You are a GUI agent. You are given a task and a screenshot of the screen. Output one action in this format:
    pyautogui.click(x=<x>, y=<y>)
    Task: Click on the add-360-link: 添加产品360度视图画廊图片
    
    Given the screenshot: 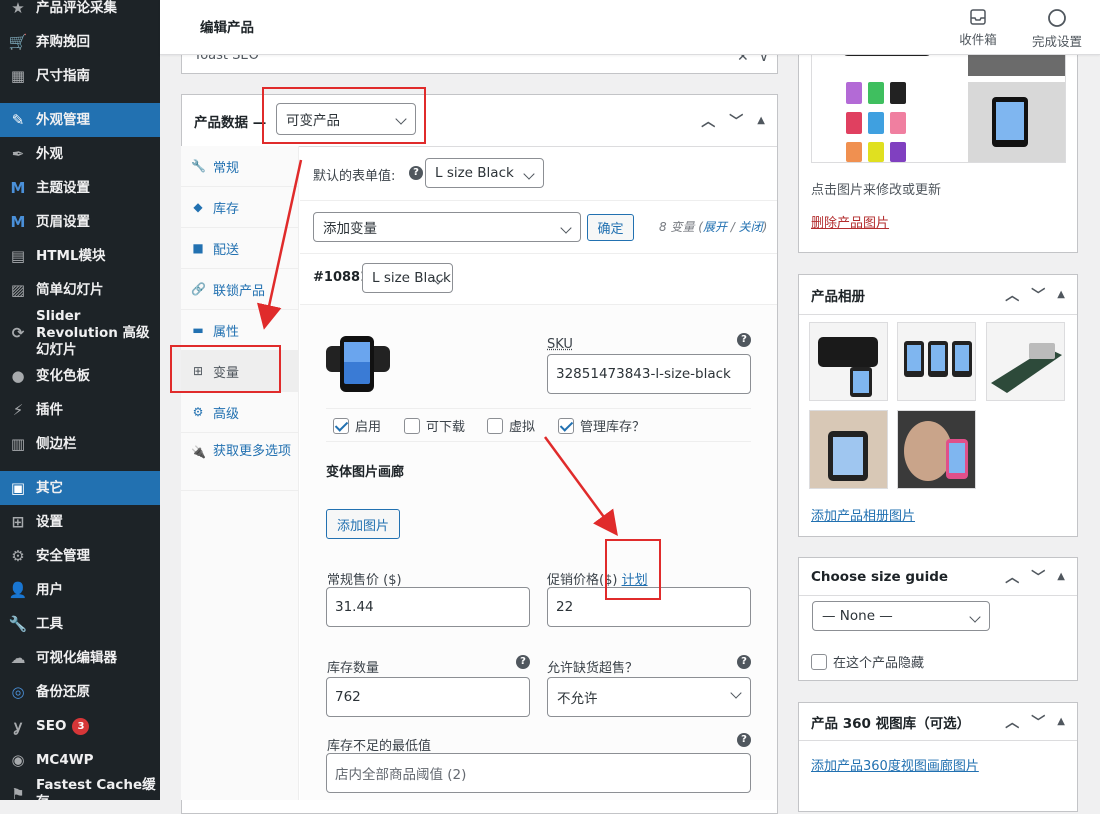 What is the action you would take?
    pyautogui.click(x=895, y=764)
    